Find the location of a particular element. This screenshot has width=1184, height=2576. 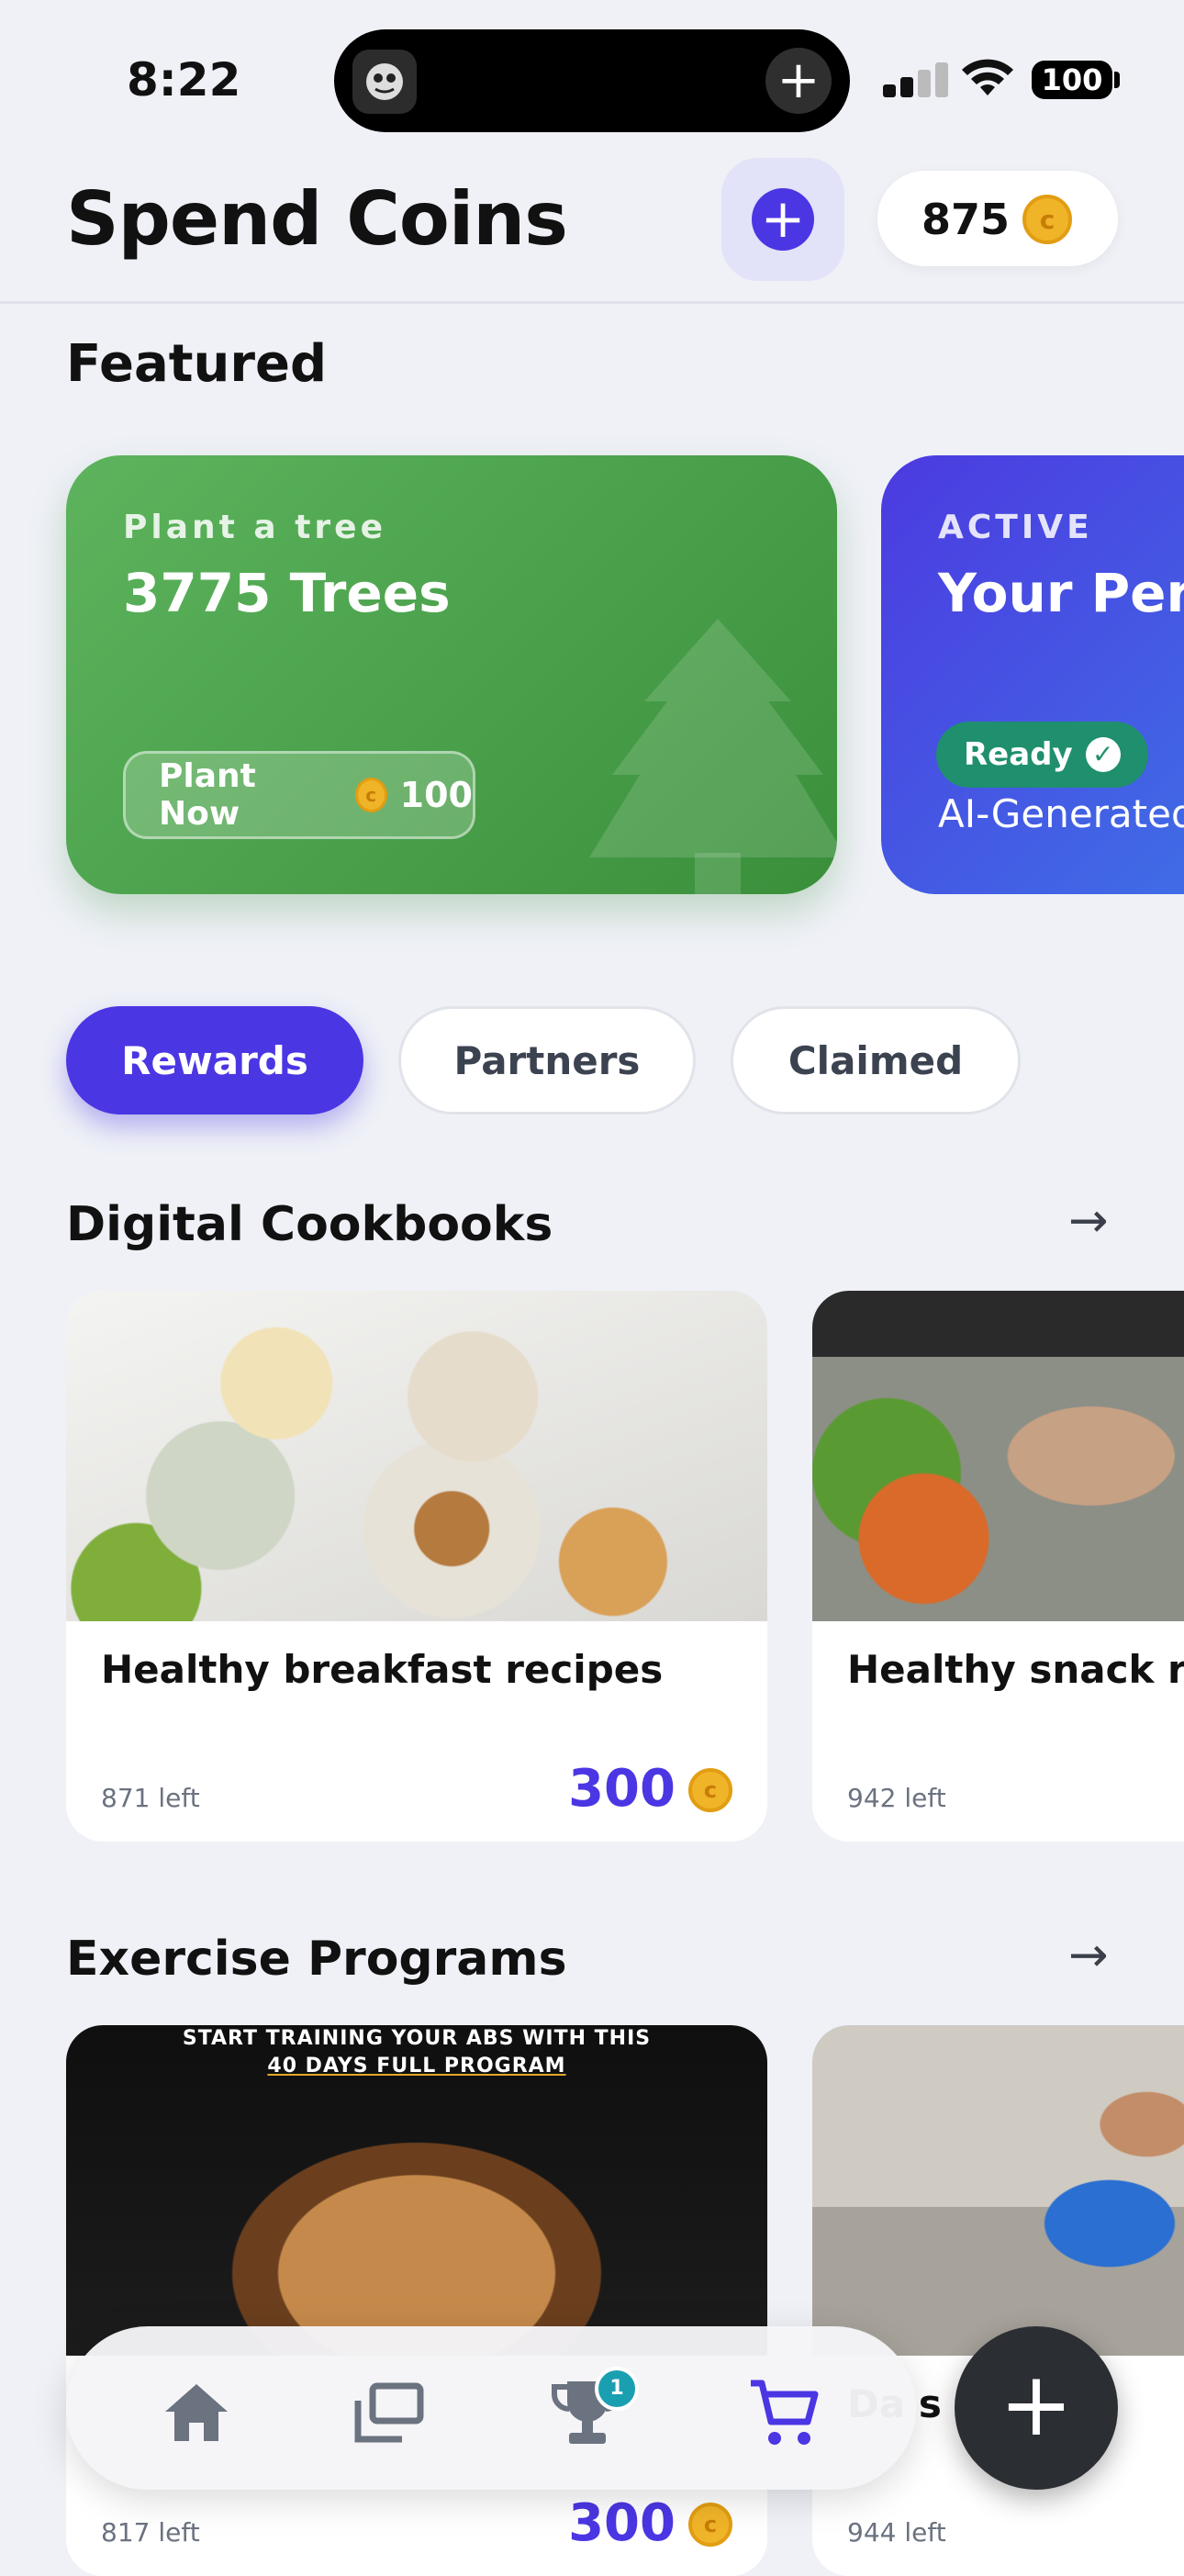

add-coins-button: + is located at coordinates (782, 219).